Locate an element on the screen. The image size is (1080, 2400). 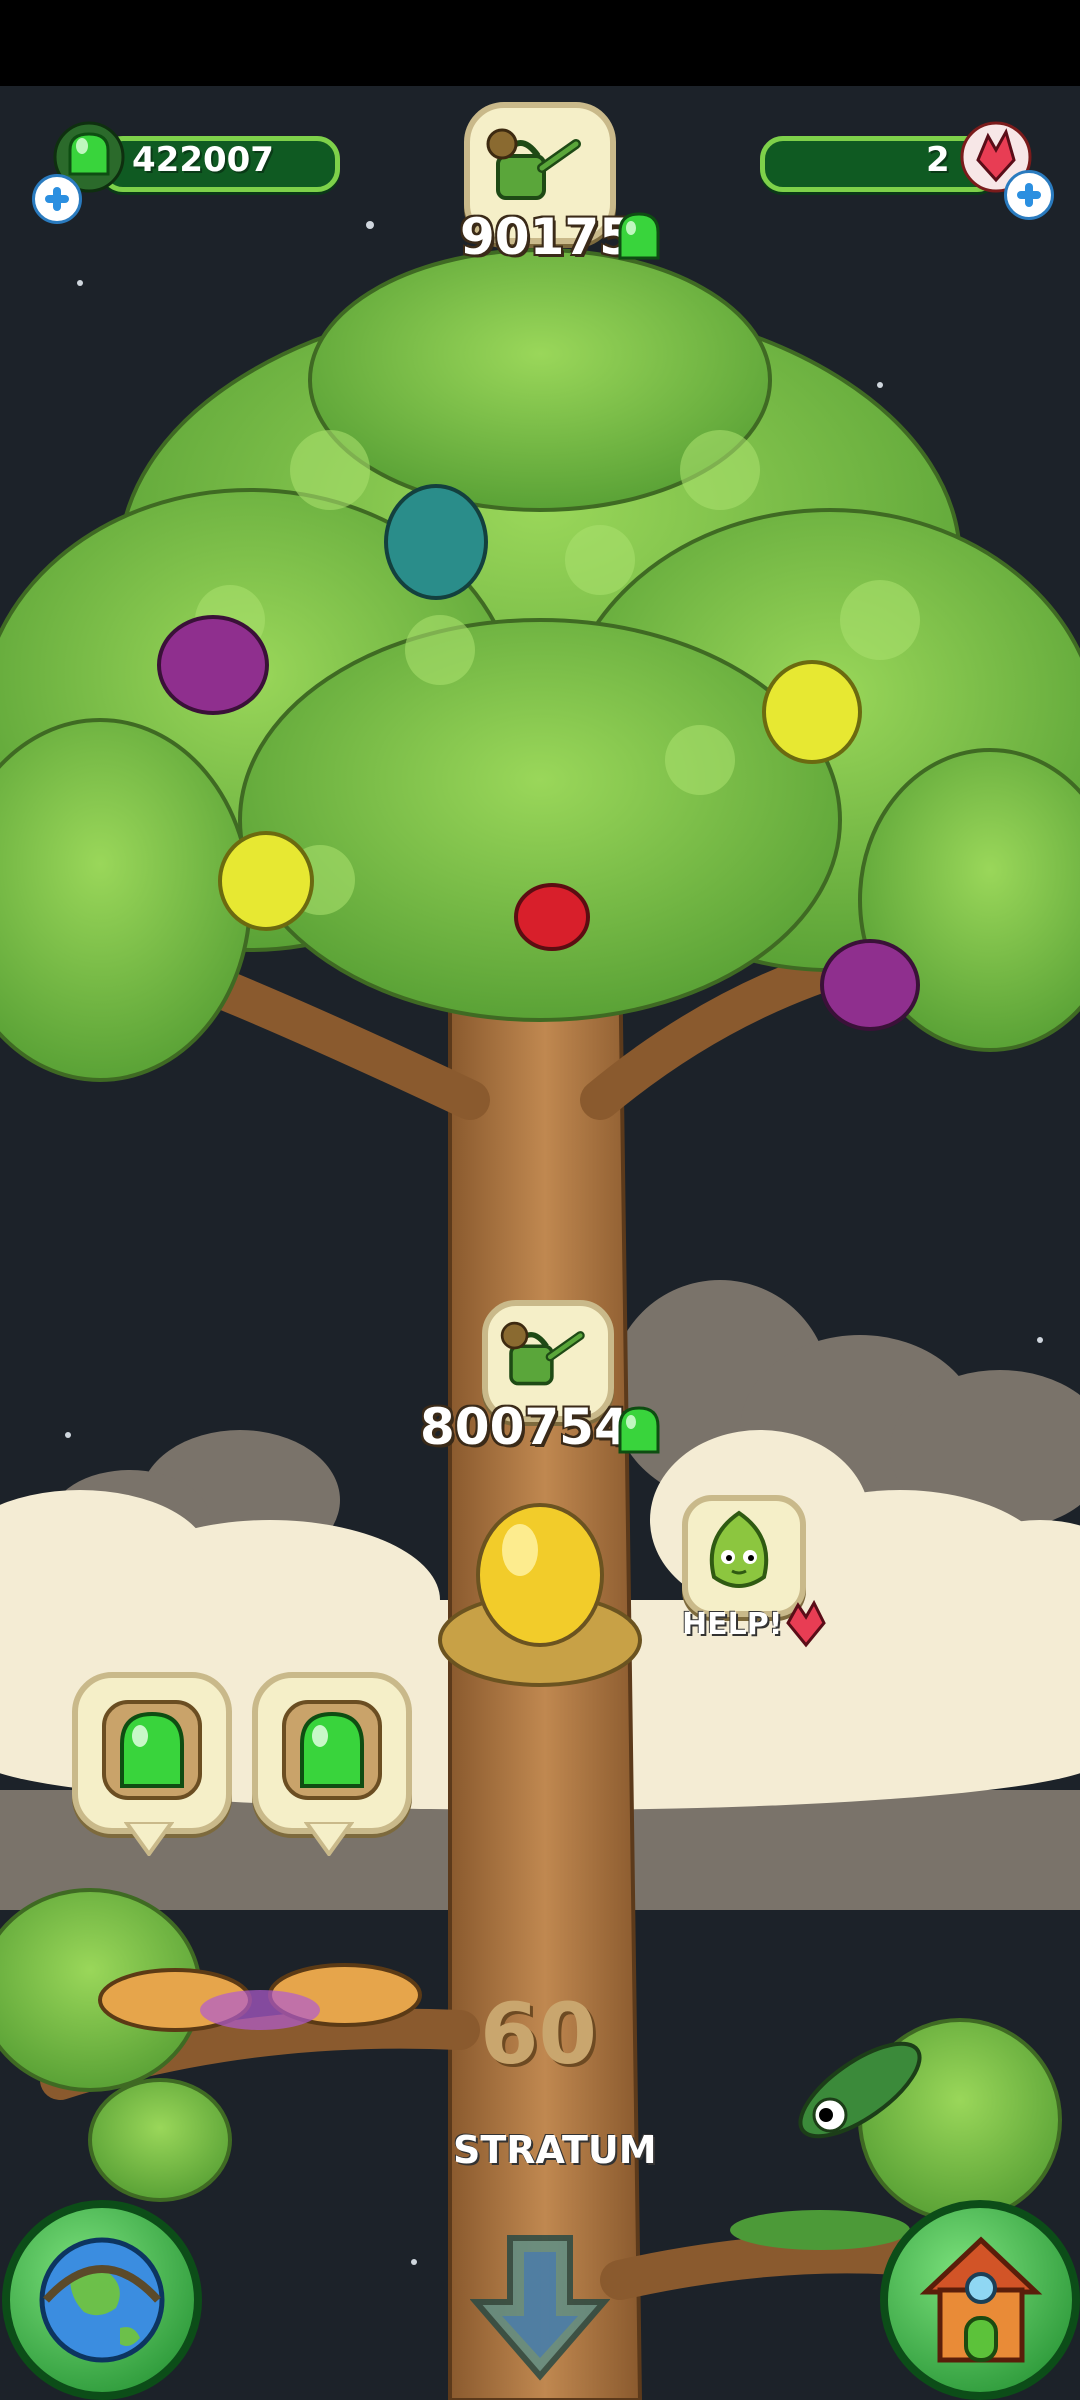
help-button: HELP! is located at coordinates (750, 1575).